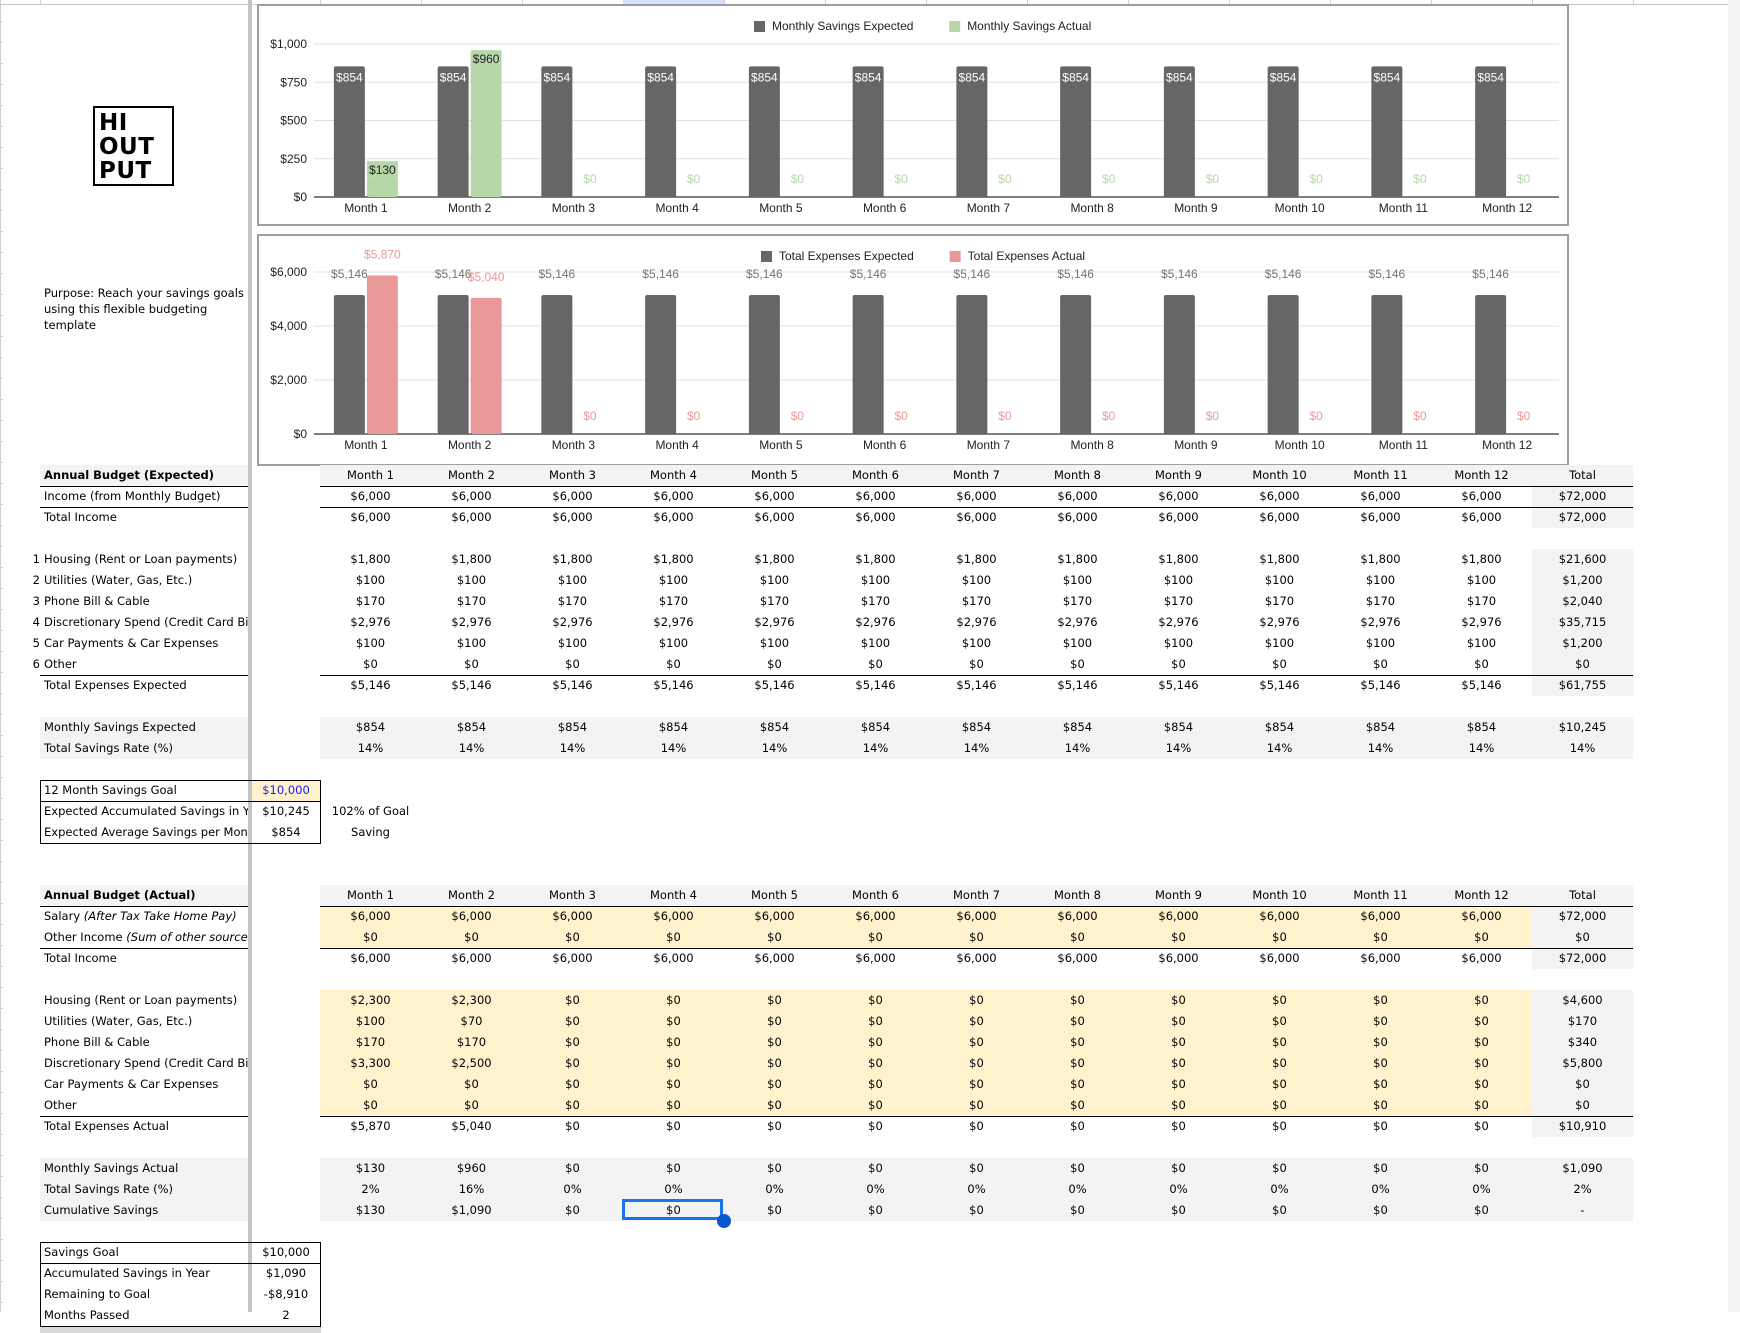 The height and width of the screenshot is (1333, 1740). Describe the element at coordinates (1582, 601) in the screenshot. I see `total-cell: $2,040` at that location.